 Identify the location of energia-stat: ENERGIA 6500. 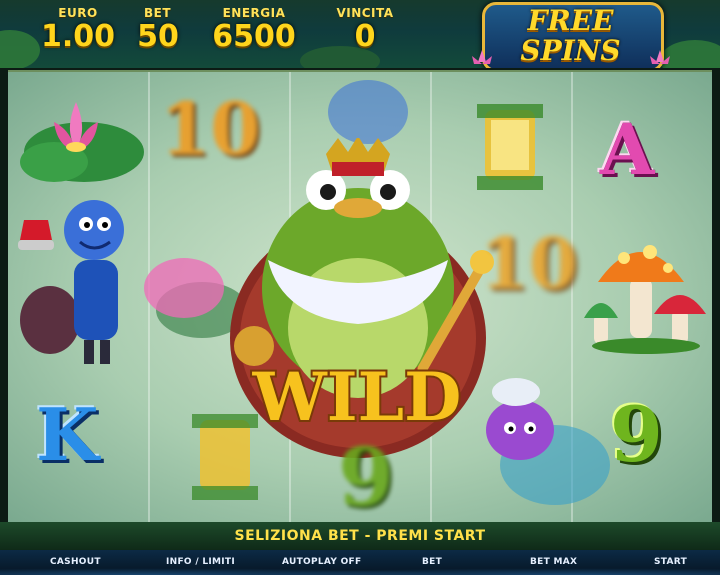
(254, 30).